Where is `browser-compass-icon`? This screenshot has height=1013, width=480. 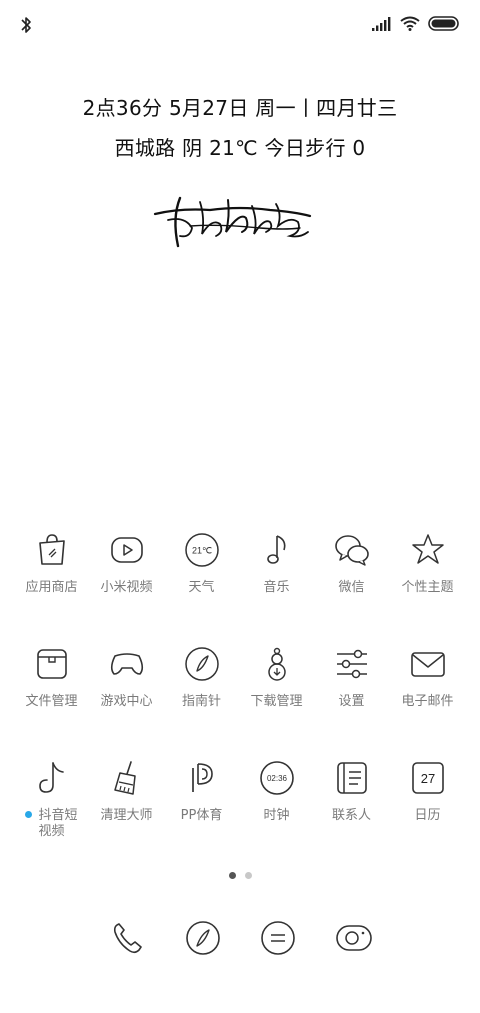 browser-compass-icon is located at coordinates (203, 938).